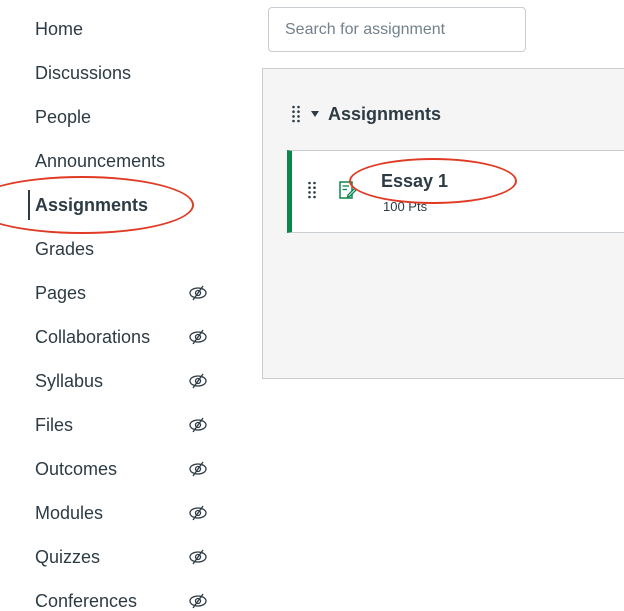  I want to click on nav-item-announcements: Announcements, so click(115, 161).